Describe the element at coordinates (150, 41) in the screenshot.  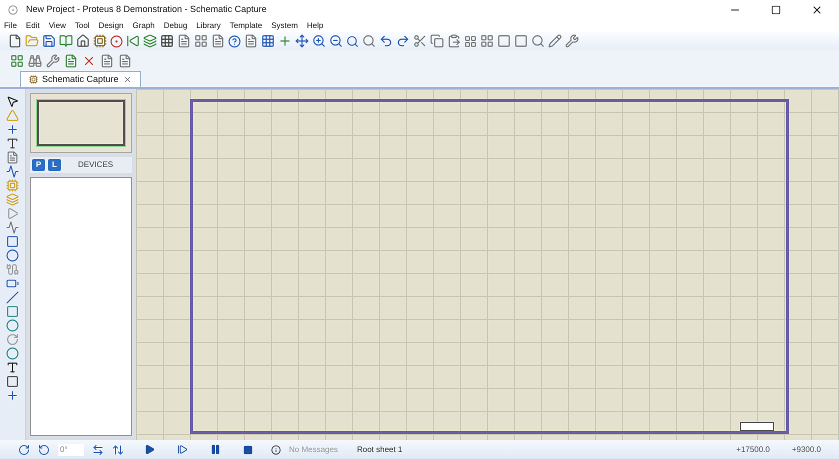
I see `layers-icon` at that location.